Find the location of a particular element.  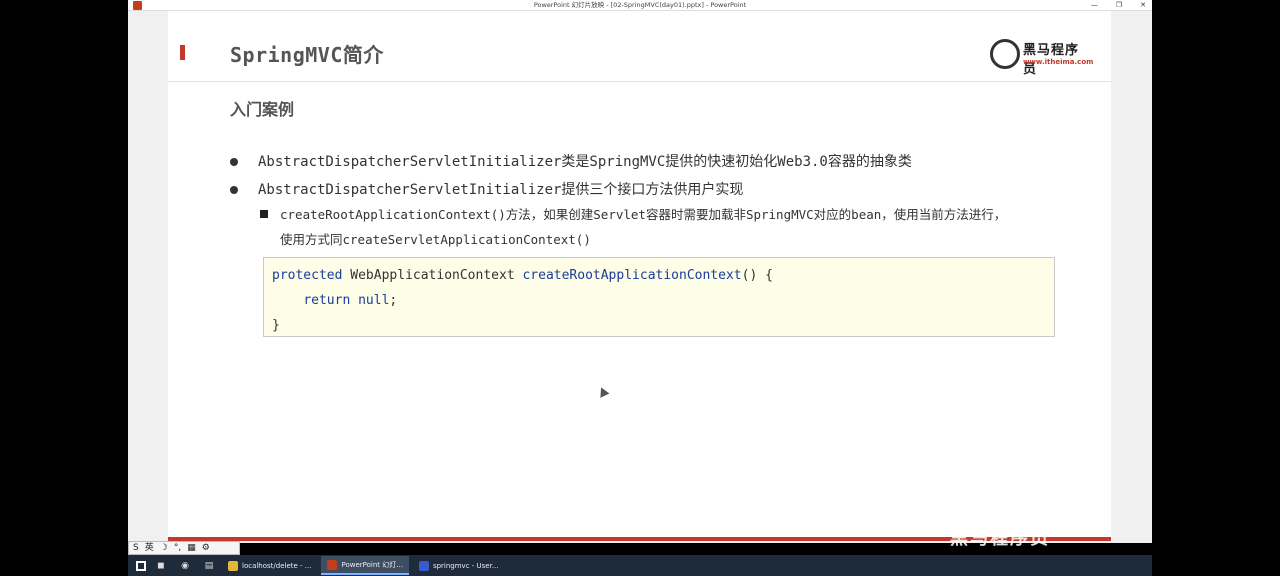

title-divider is located at coordinates (639, 81).